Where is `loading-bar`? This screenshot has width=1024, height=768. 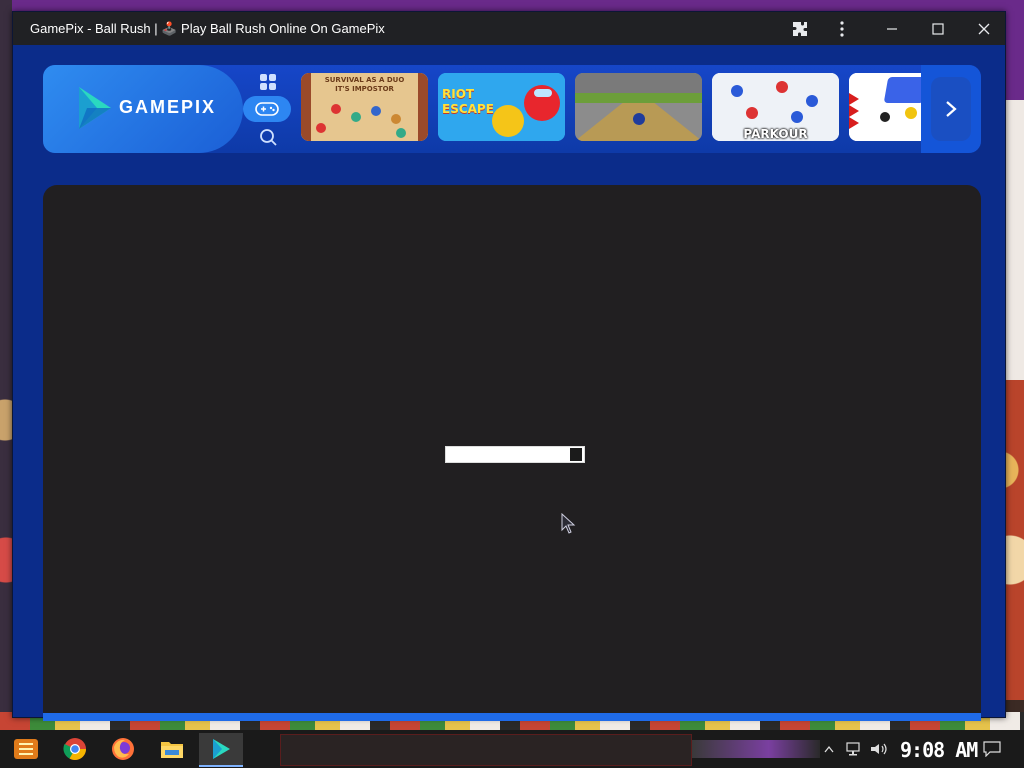
loading-bar is located at coordinates (515, 454).